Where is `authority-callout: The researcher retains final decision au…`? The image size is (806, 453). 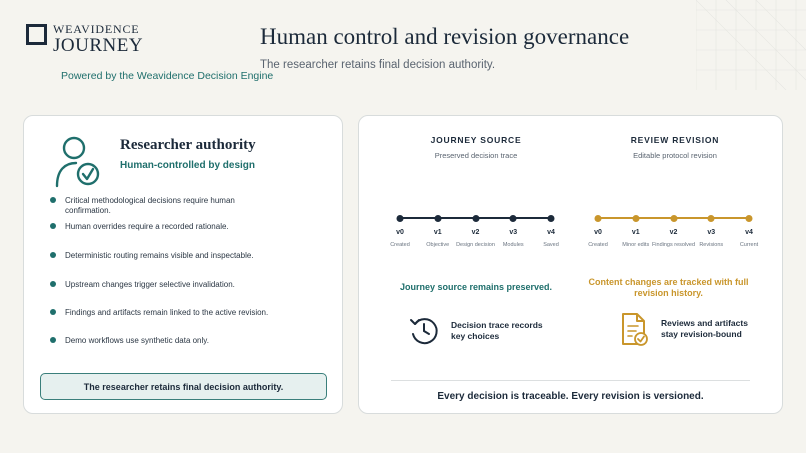 authority-callout: The researcher retains final decision au… is located at coordinates (183, 386).